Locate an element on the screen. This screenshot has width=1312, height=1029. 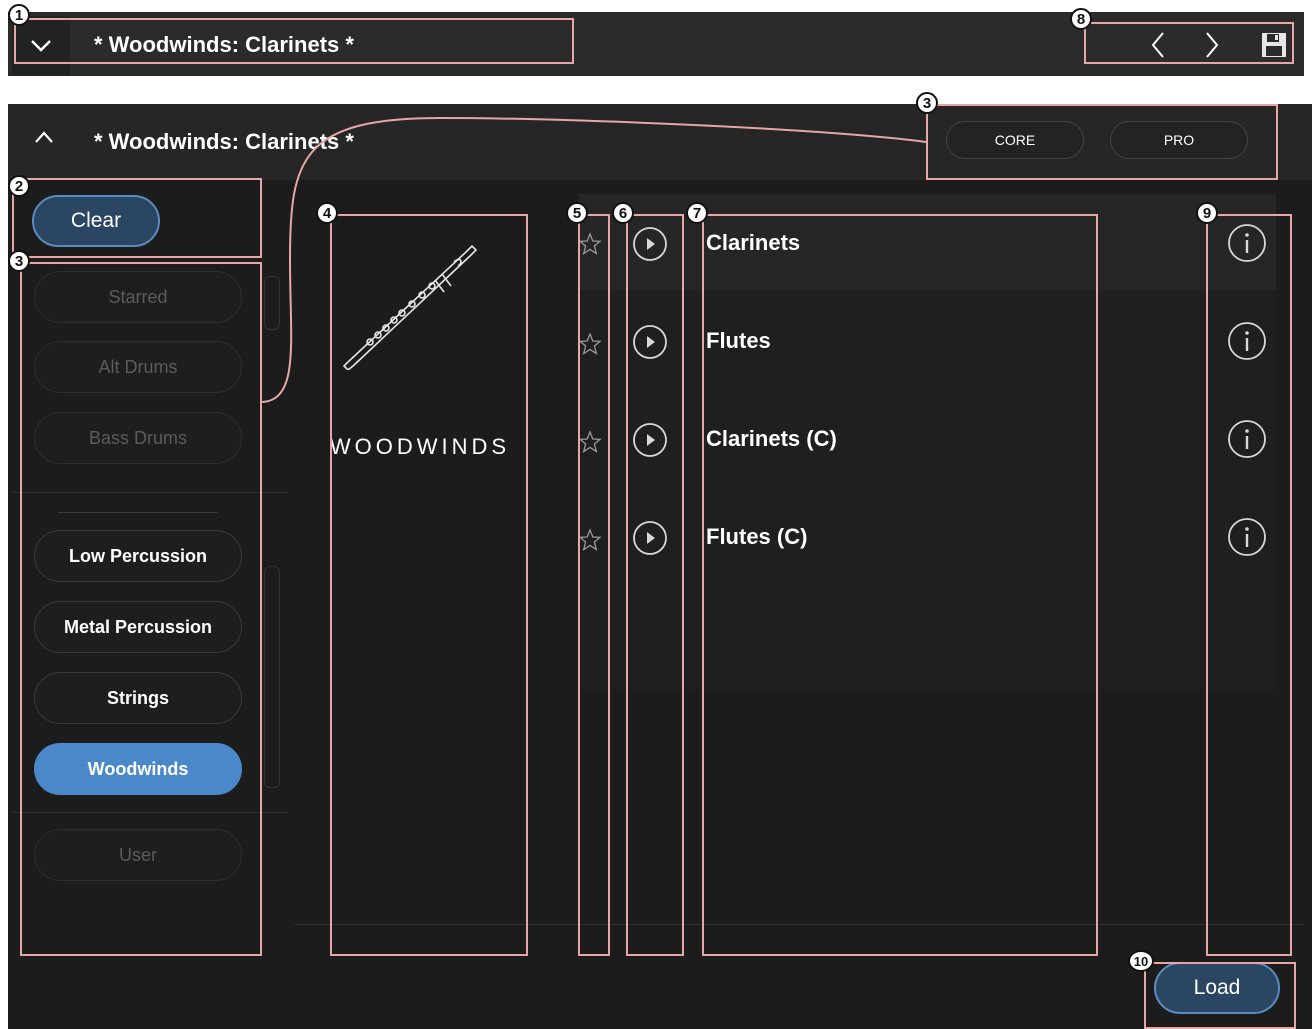
save-button is located at coordinates (1274, 45).